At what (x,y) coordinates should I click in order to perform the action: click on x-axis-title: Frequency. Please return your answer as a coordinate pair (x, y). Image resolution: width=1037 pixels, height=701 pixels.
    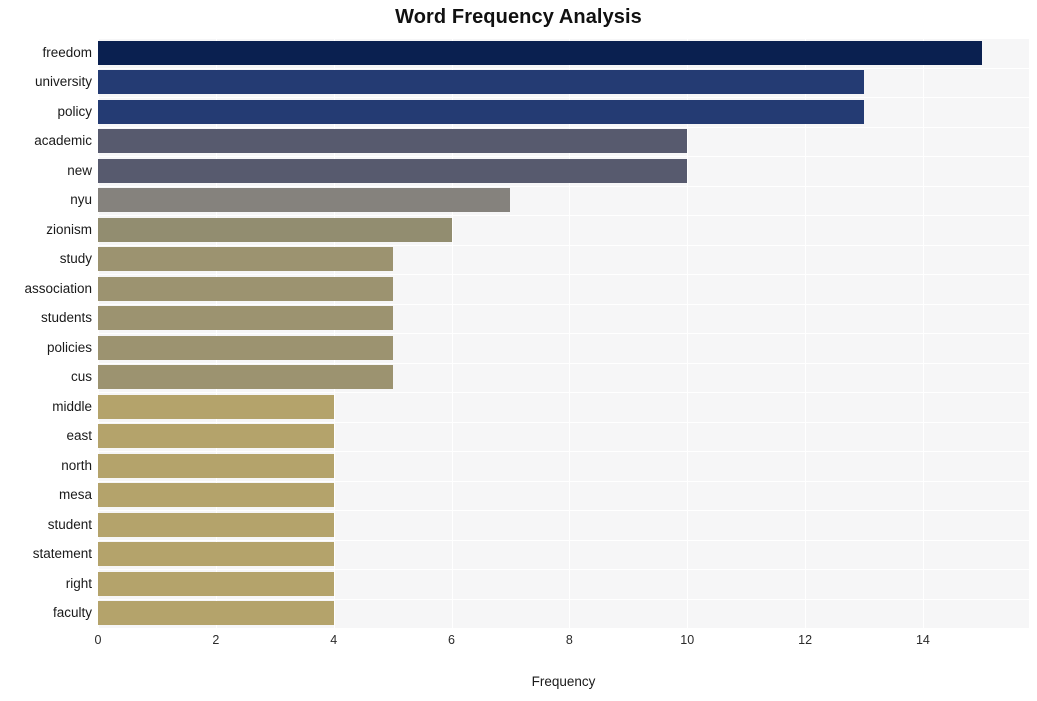
    Looking at the image, I should click on (563, 681).